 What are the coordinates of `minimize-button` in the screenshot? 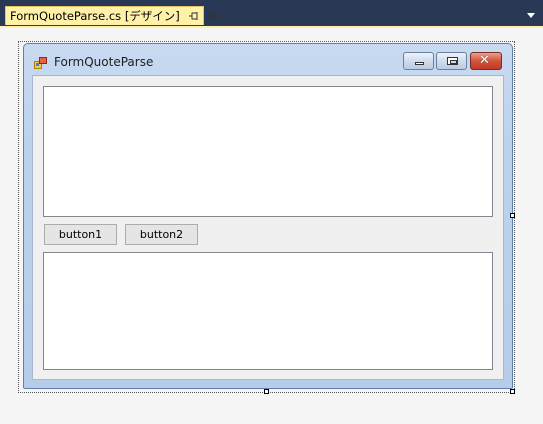 It's located at (418, 61).